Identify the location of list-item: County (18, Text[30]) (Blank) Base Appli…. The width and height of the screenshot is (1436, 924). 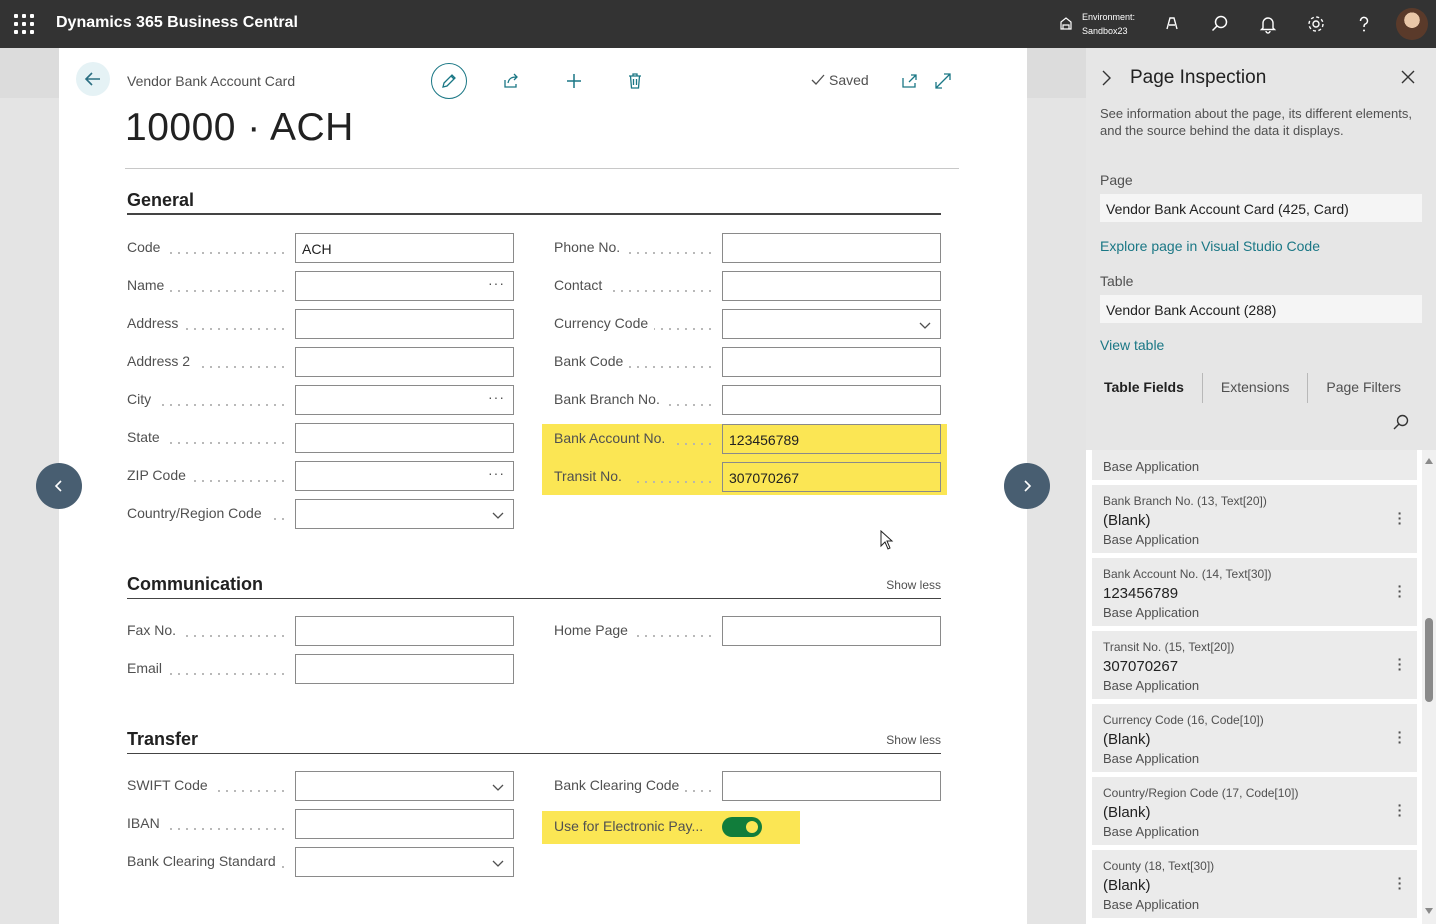
(1254, 884).